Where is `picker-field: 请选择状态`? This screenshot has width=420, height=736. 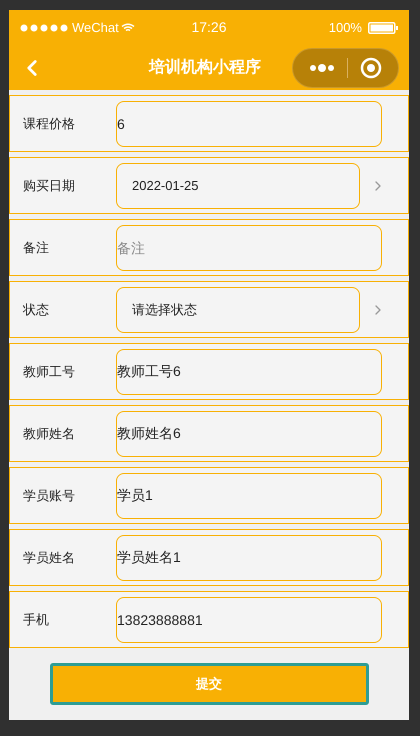
picker-field: 请选择状态 is located at coordinates (238, 309).